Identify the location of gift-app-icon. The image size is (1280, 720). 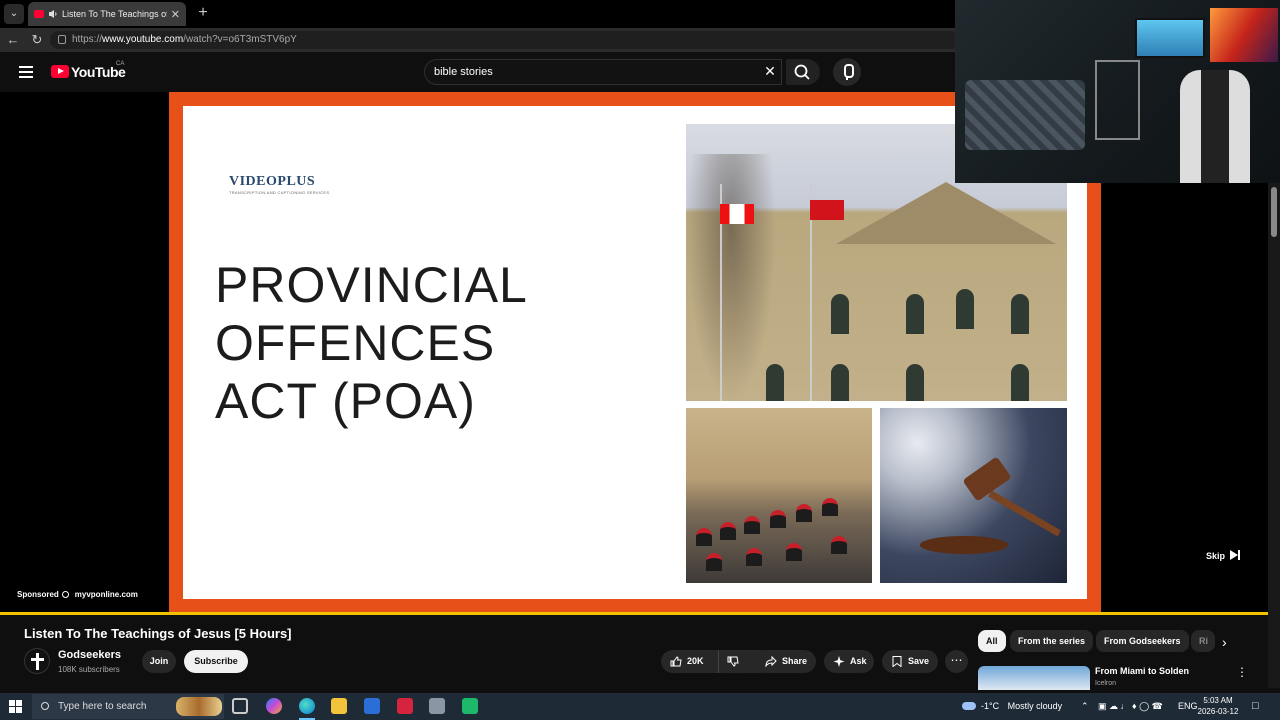
(405, 706).